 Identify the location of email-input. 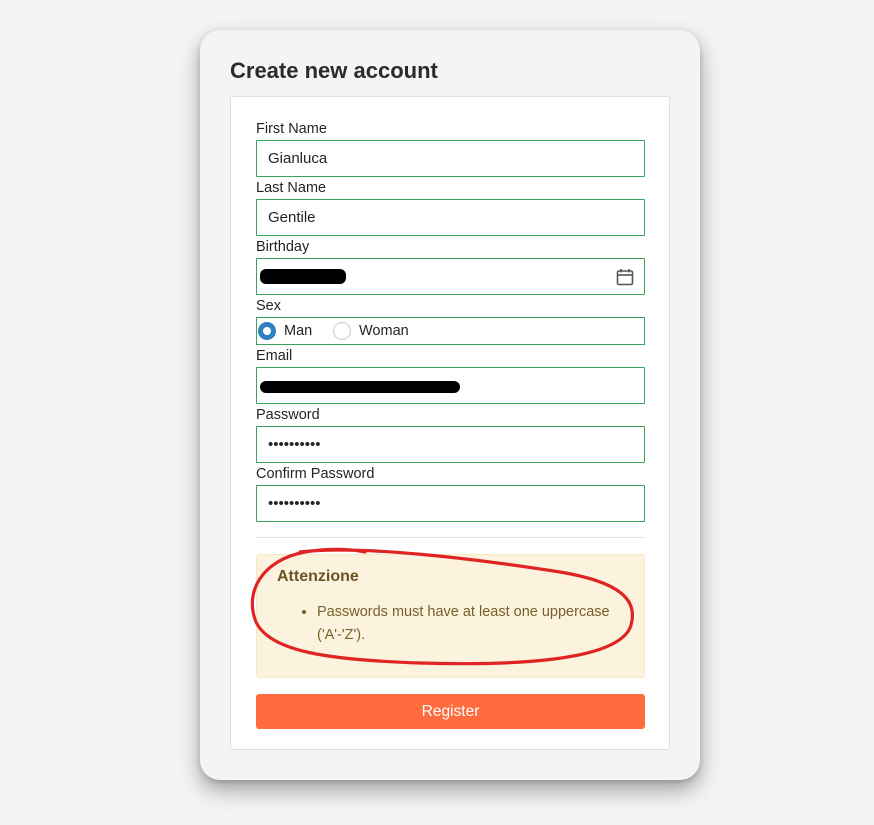
(450, 385).